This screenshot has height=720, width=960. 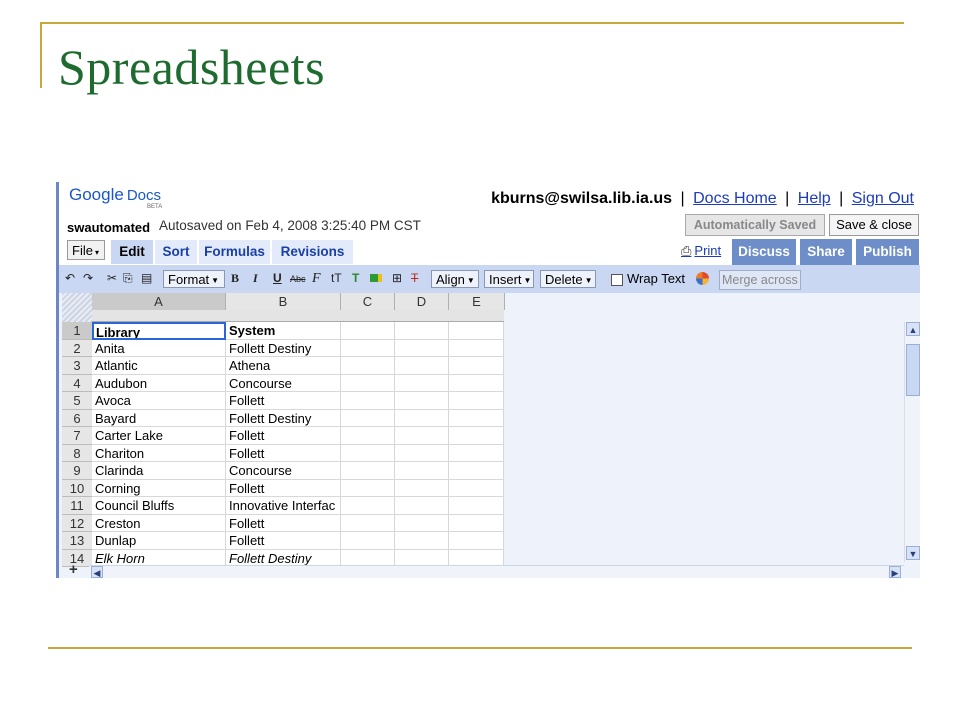 What do you see at coordinates (277, 278) in the screenshot?
I see `underline-button: U` at bounding box center [277, 278].